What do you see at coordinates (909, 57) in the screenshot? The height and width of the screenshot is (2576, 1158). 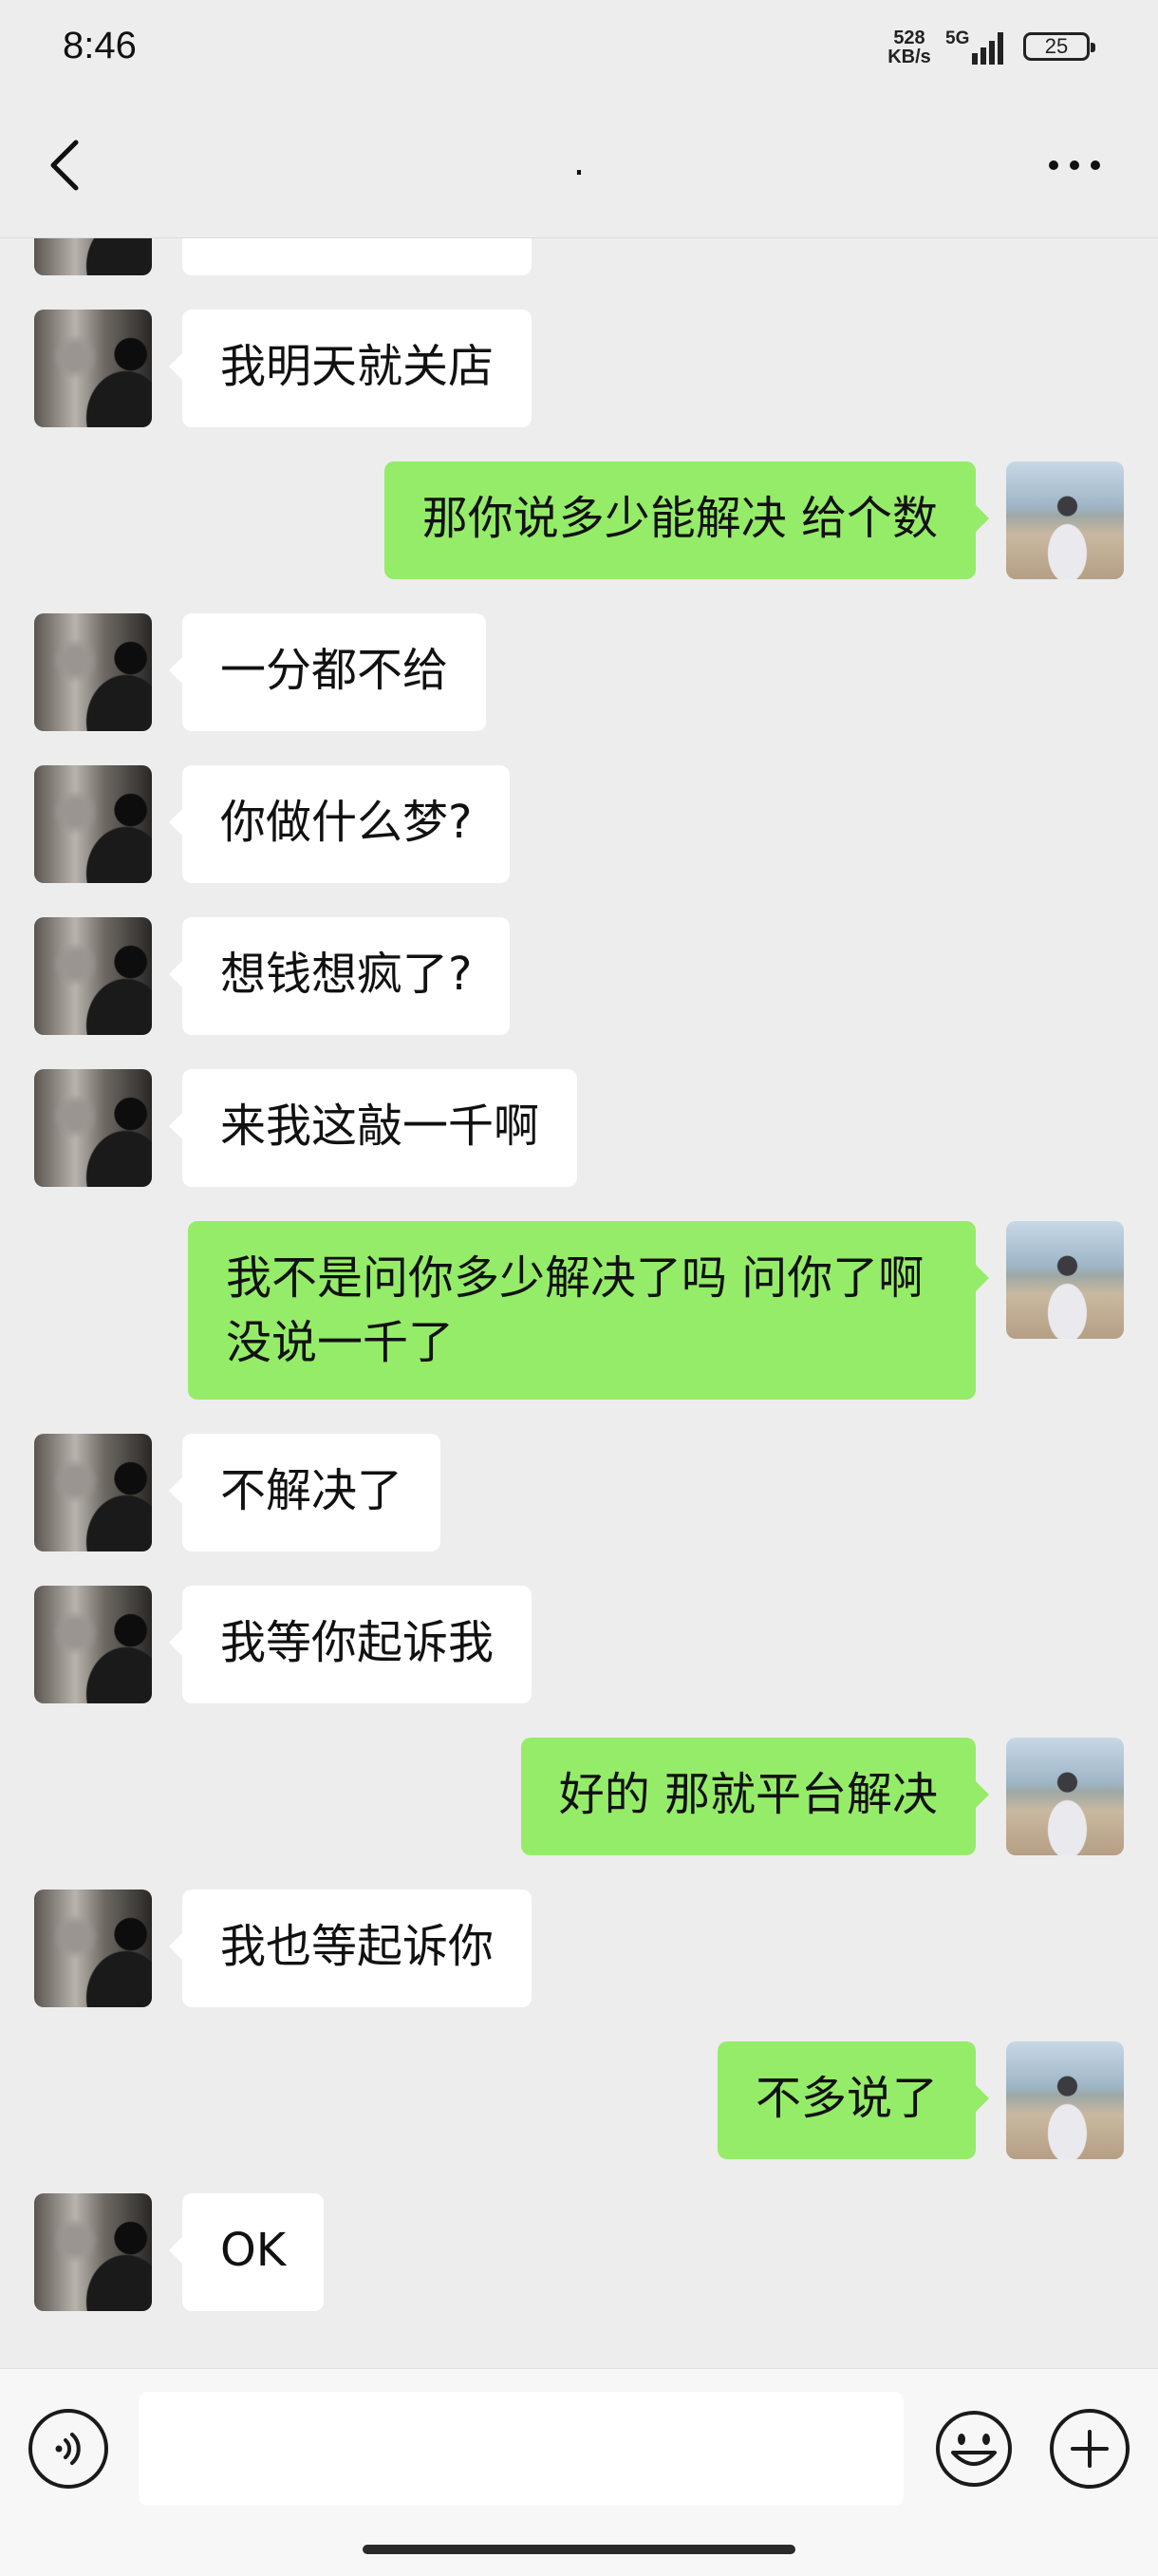 I see `network-speed-unit: KB/s` at bounding box center [909, 57].